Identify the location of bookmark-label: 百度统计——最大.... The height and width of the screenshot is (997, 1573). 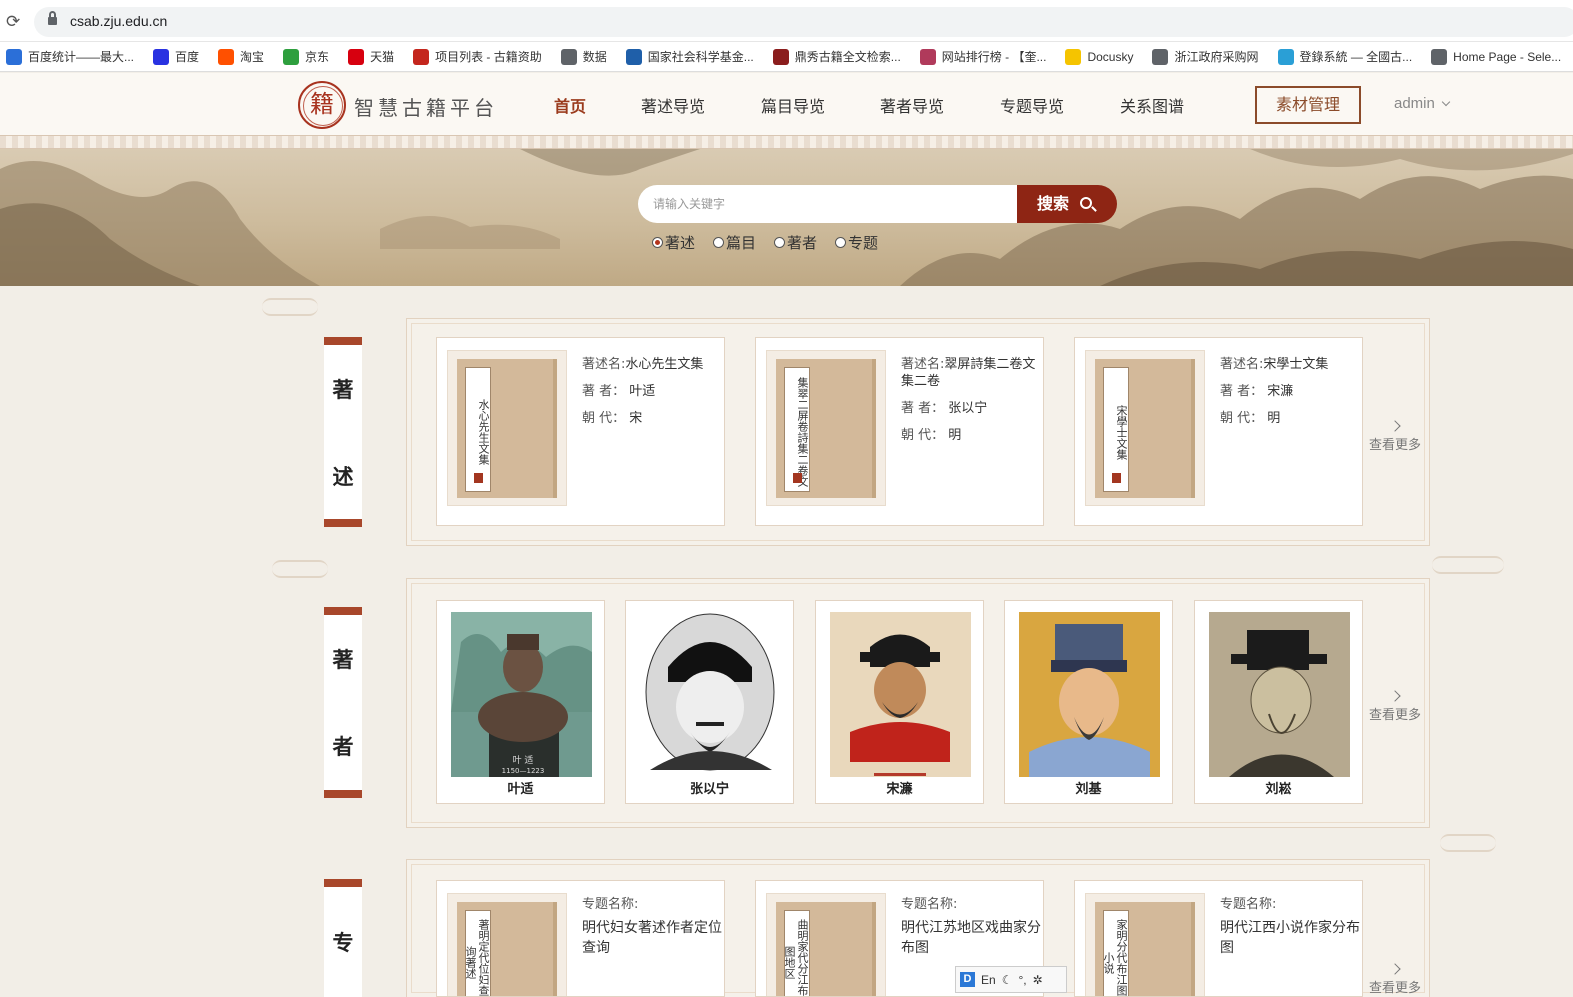
(81, 57).